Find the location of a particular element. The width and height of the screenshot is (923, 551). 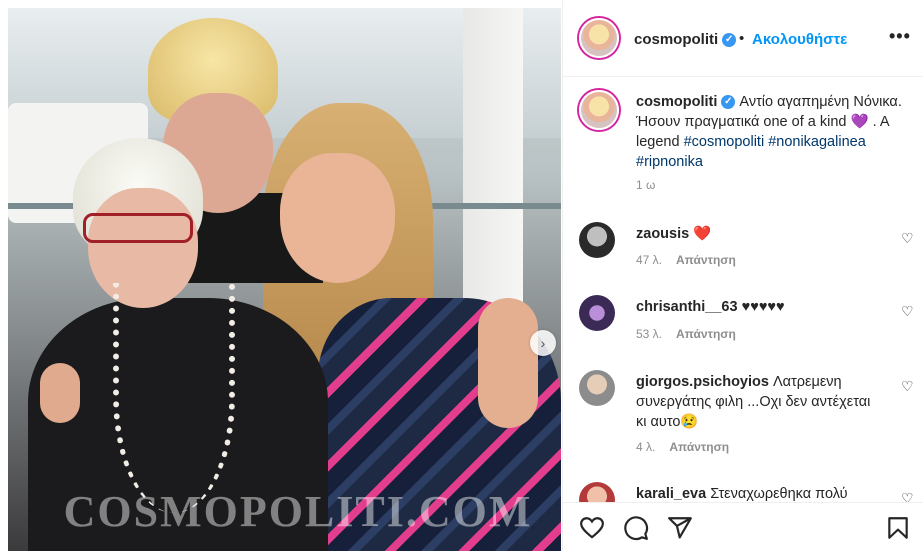

comment-bubble-icon is located at coordinates (636, 528).